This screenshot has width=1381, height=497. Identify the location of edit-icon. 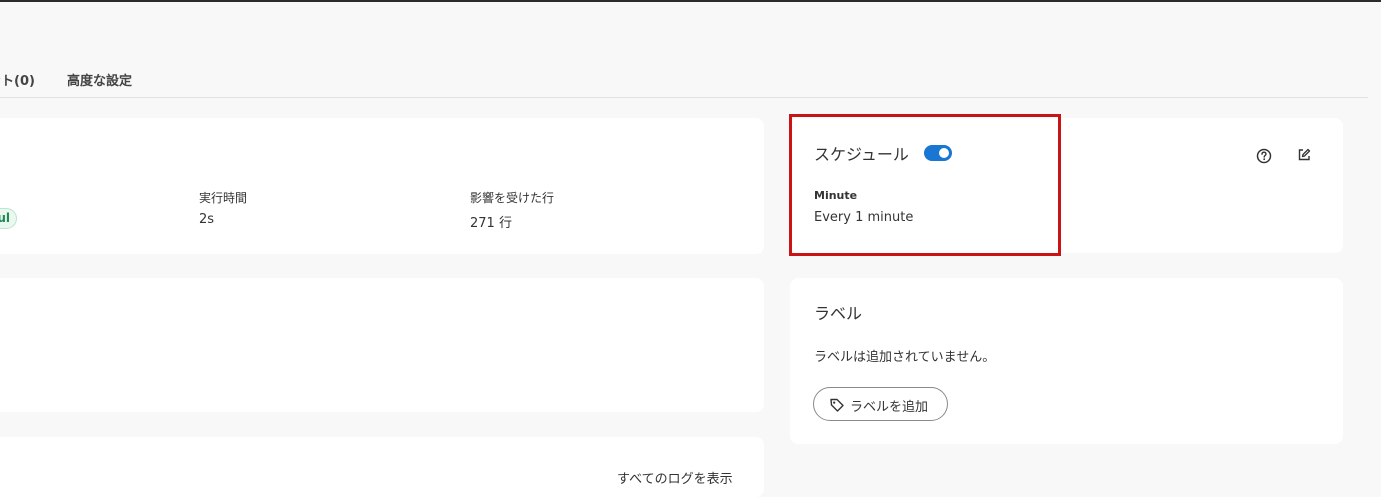
(1306, 157).